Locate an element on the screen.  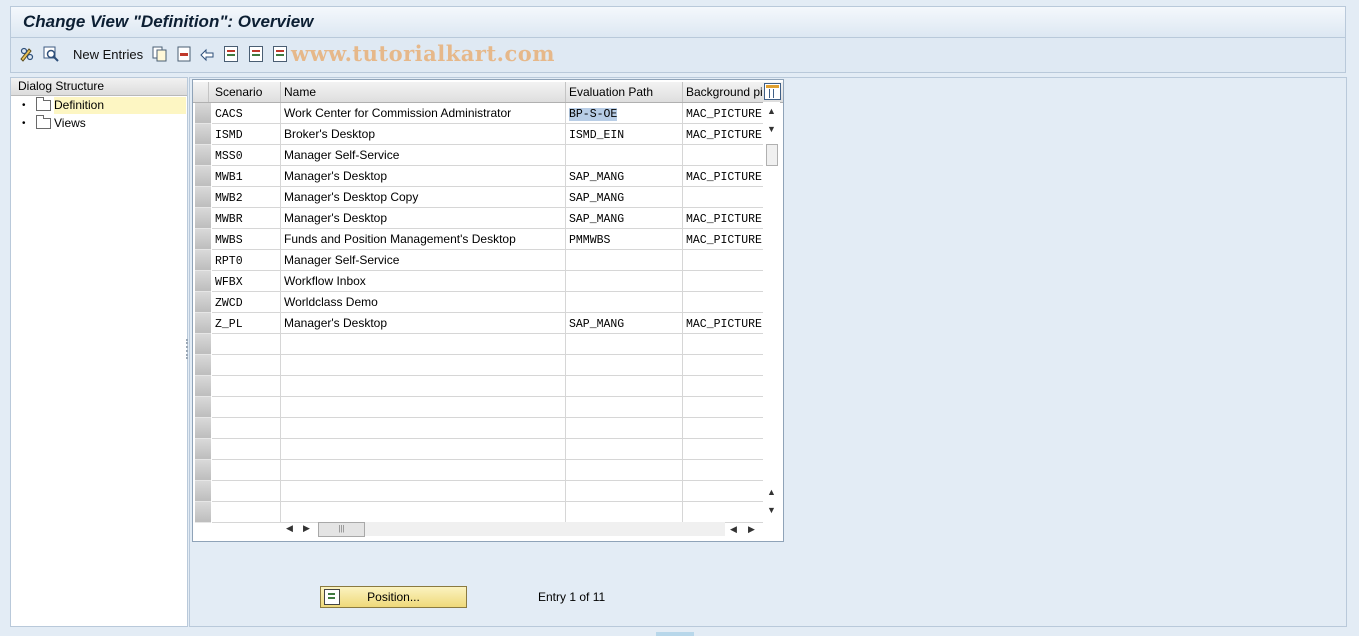
find-icon is located at coordinates (51, 54).